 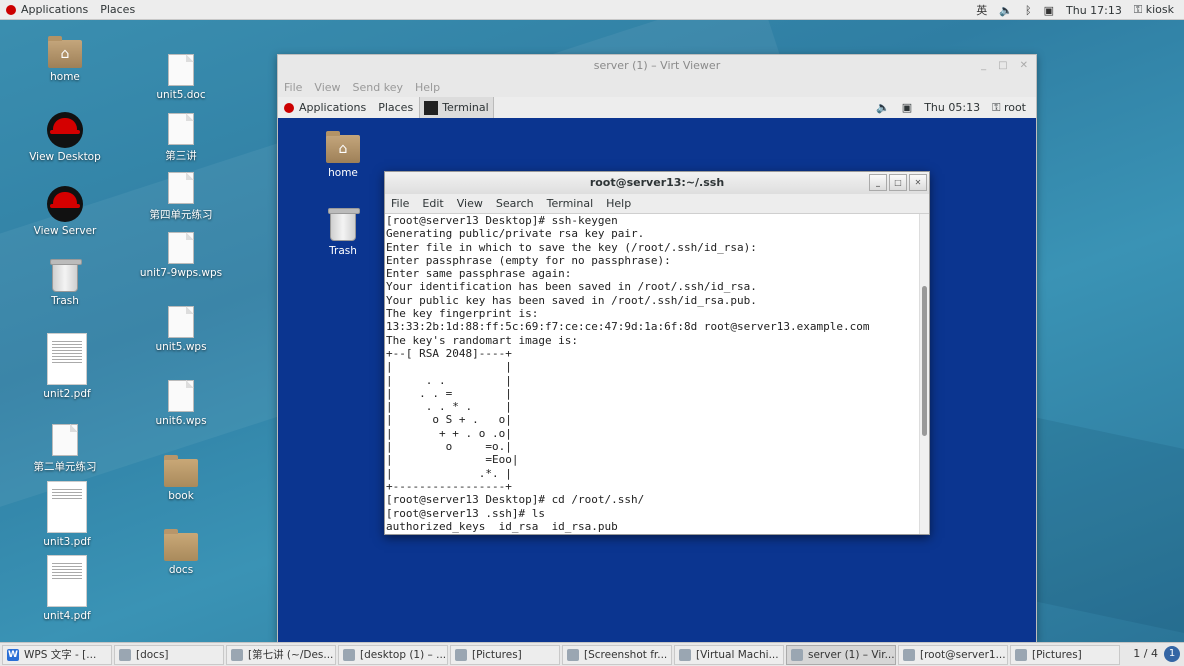 What do you see at coordinates (657, 66) in the screenshot?
I see `virt-viewer-titlebar: server (1) – Virt Viewer _ □ ✕` at bounding box center [657, 66].